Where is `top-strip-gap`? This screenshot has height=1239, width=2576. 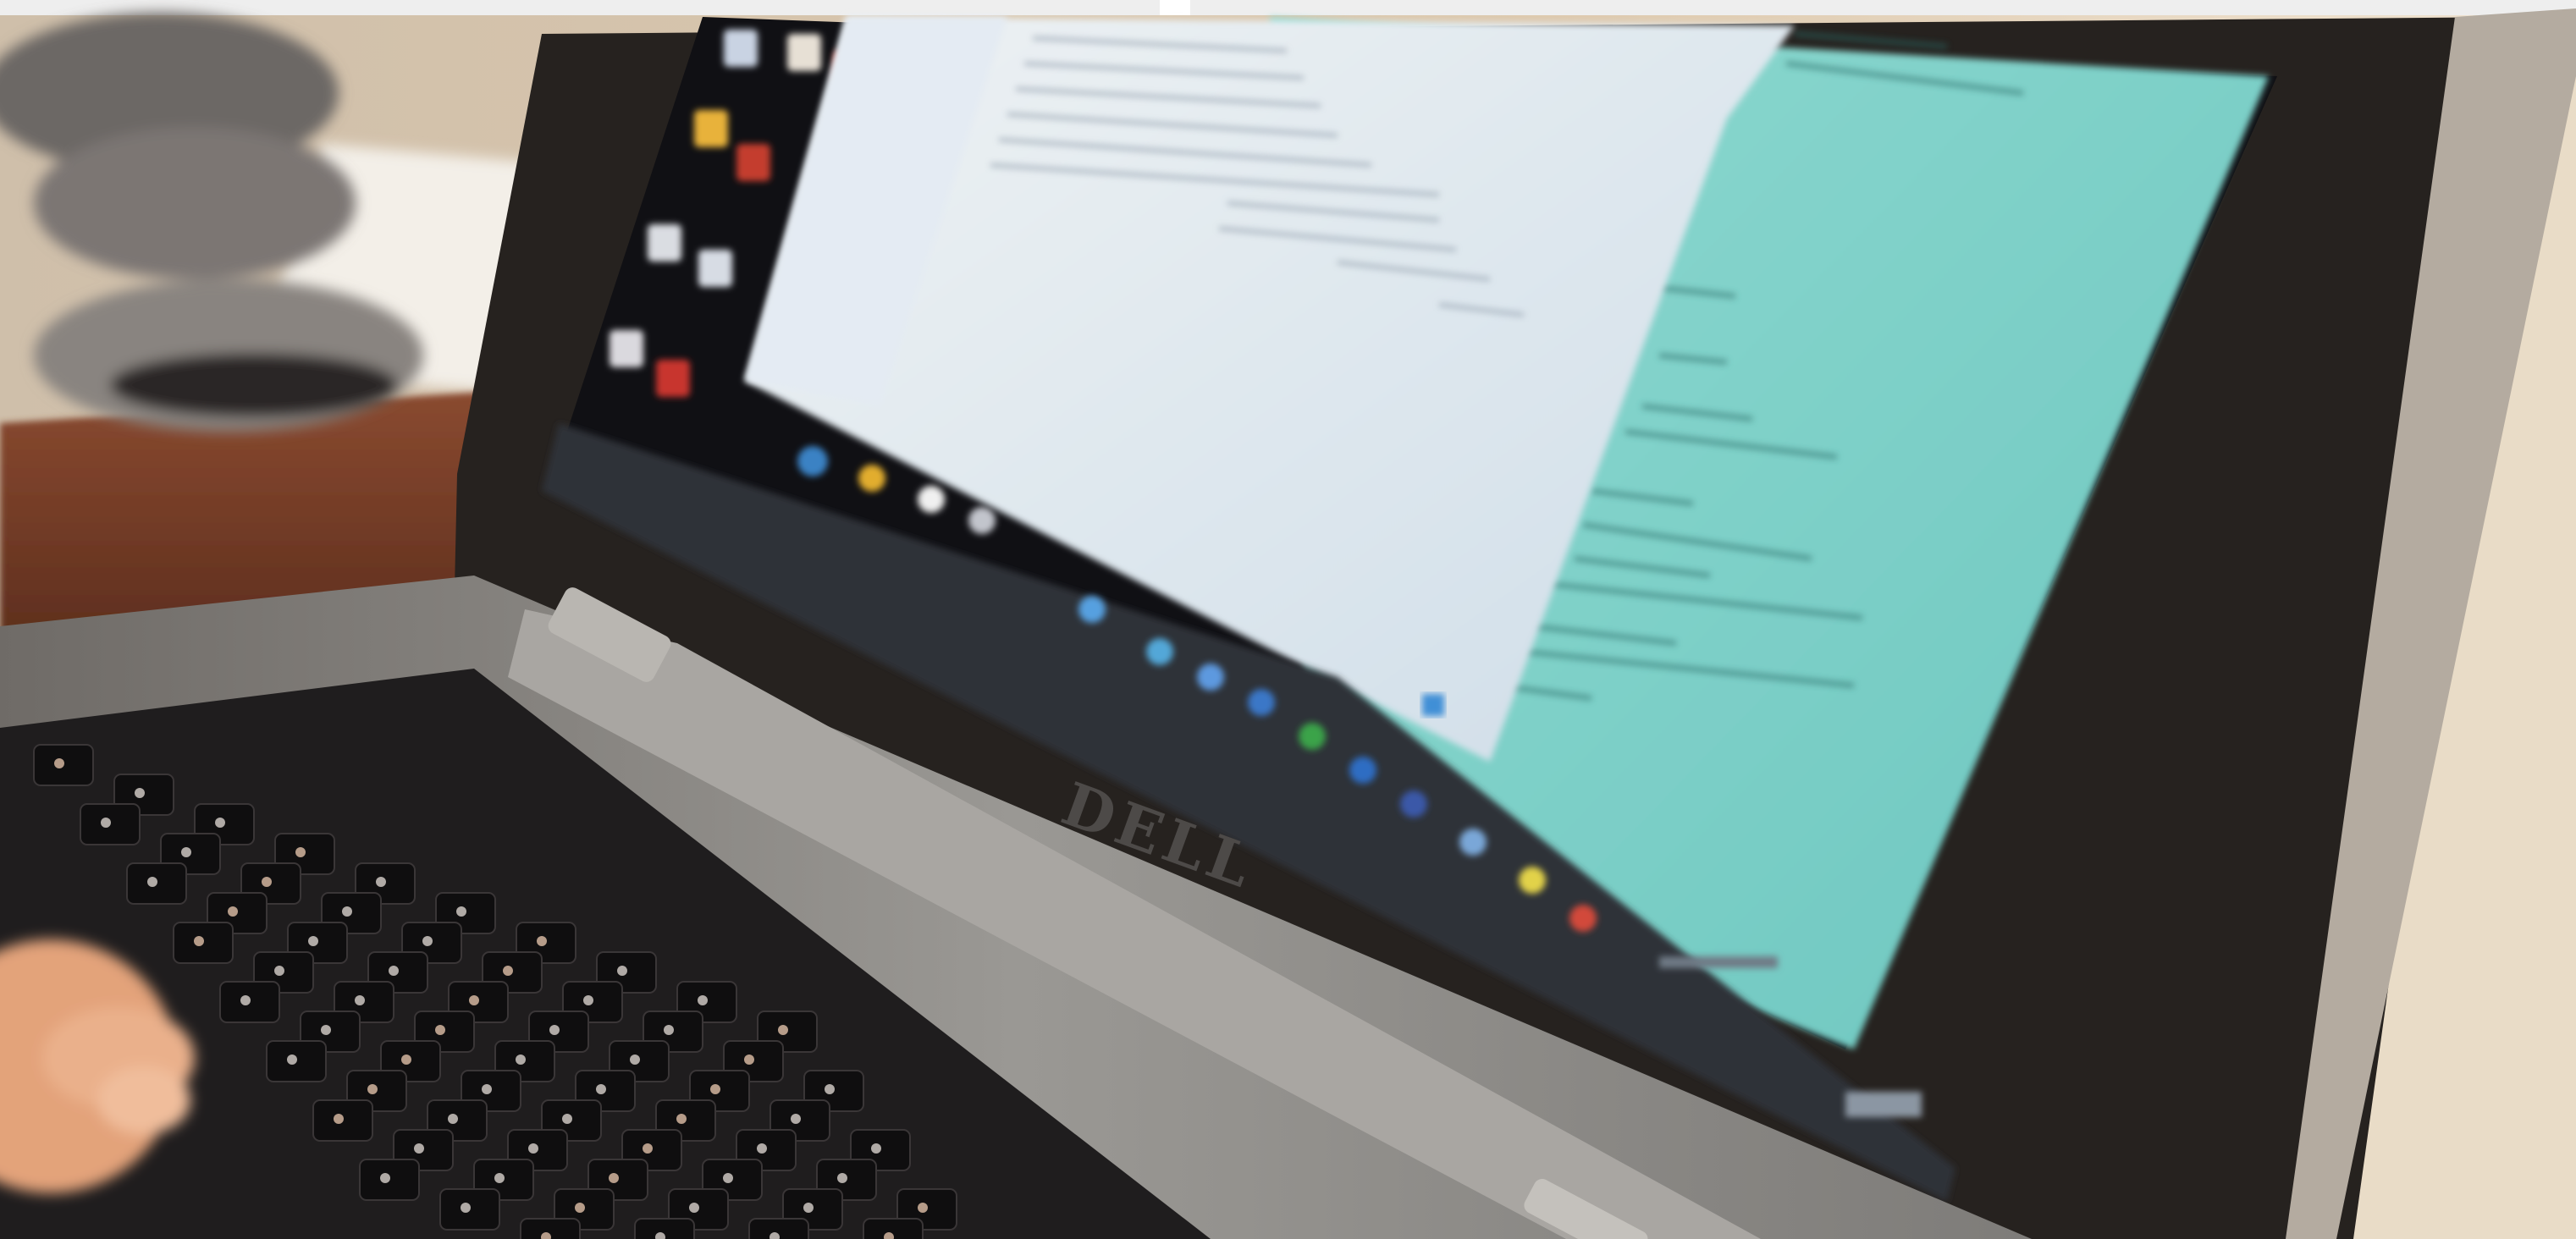
top-strip-gap is located at coordinates (1175, 7).